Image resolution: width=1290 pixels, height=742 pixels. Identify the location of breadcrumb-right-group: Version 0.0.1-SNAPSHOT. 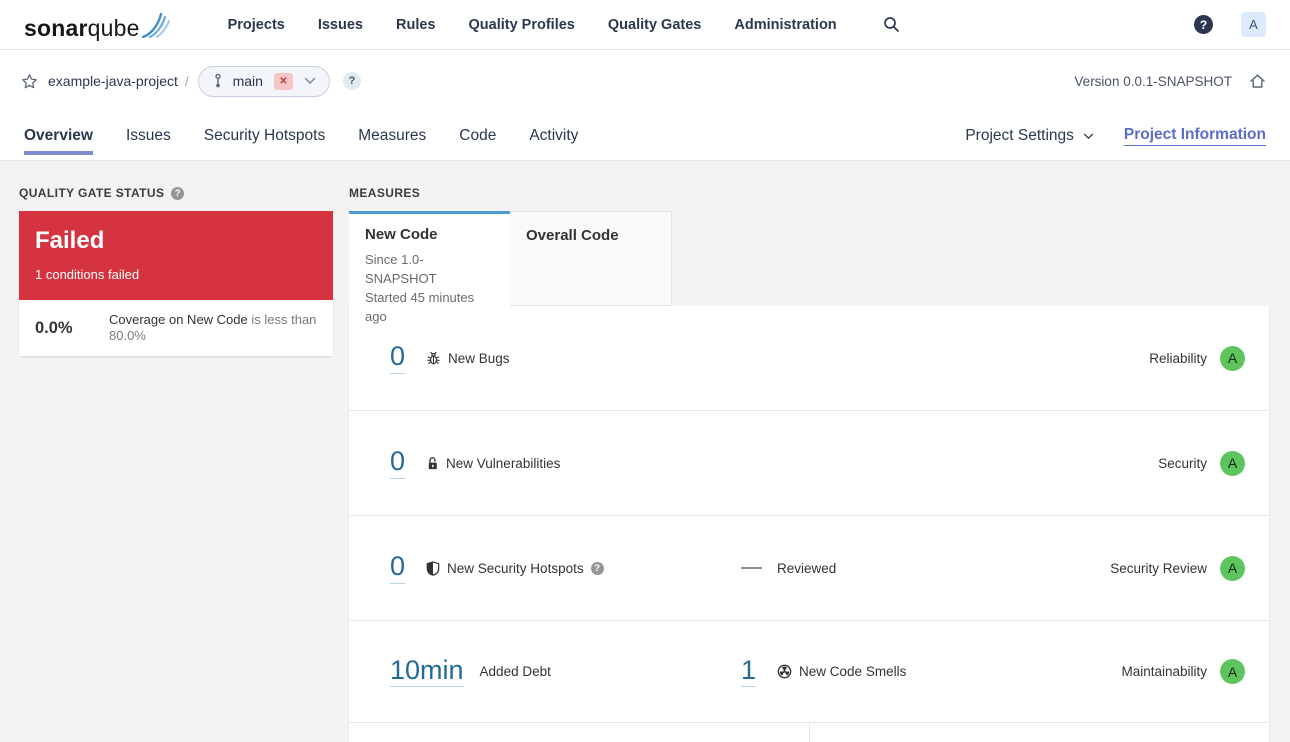
(1170, 81).